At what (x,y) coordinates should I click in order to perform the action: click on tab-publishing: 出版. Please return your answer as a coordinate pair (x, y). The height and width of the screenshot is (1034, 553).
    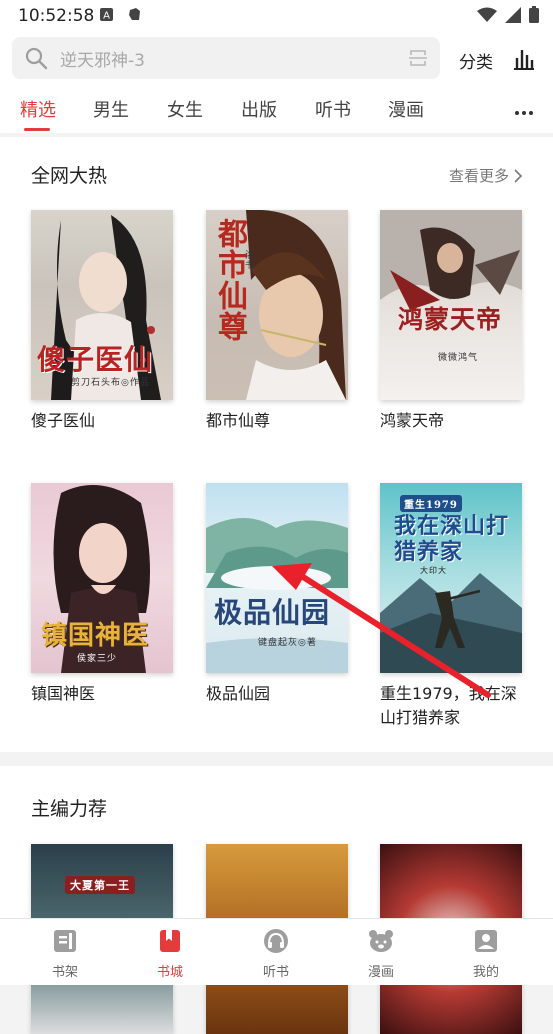
    Looking at the image, I should click on (259, 109).